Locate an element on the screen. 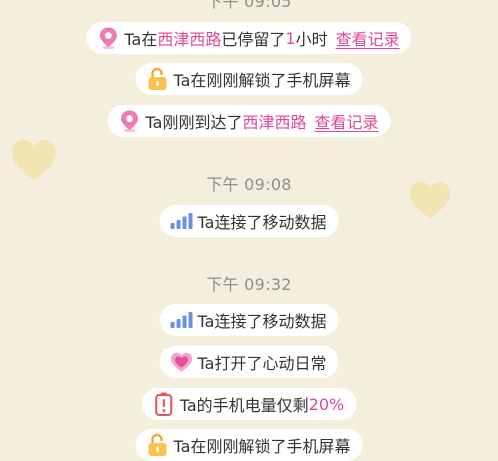 The image size is (498, 461). message-prefix: Ta的手机电量仅剩 is located at coordinates (244, 405).